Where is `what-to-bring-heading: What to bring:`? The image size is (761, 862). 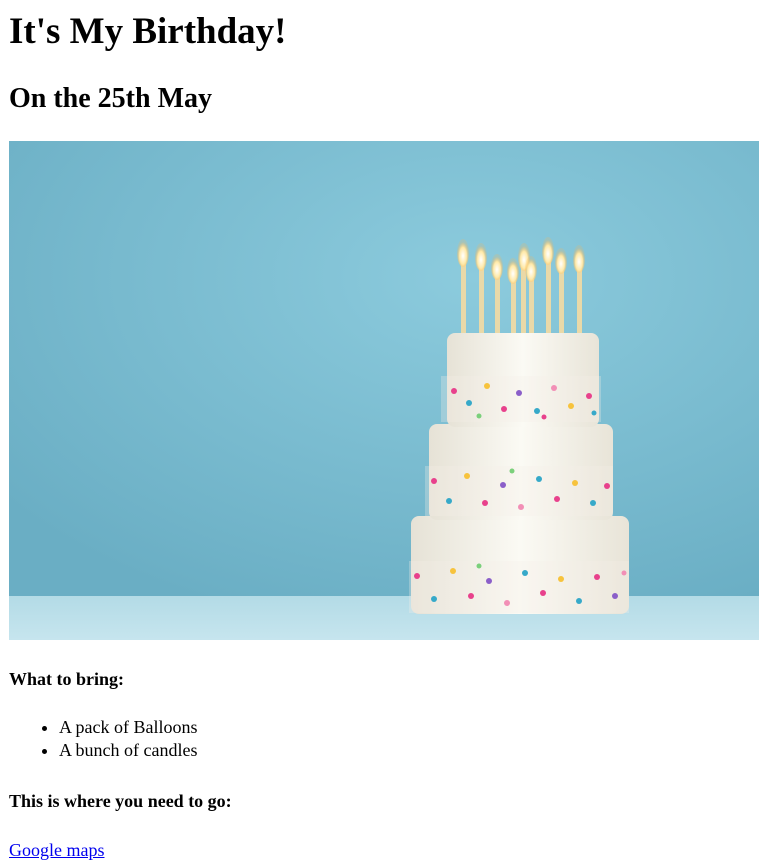
what-to-bring-heading: What to bring: is located at coordinates (67, 679).